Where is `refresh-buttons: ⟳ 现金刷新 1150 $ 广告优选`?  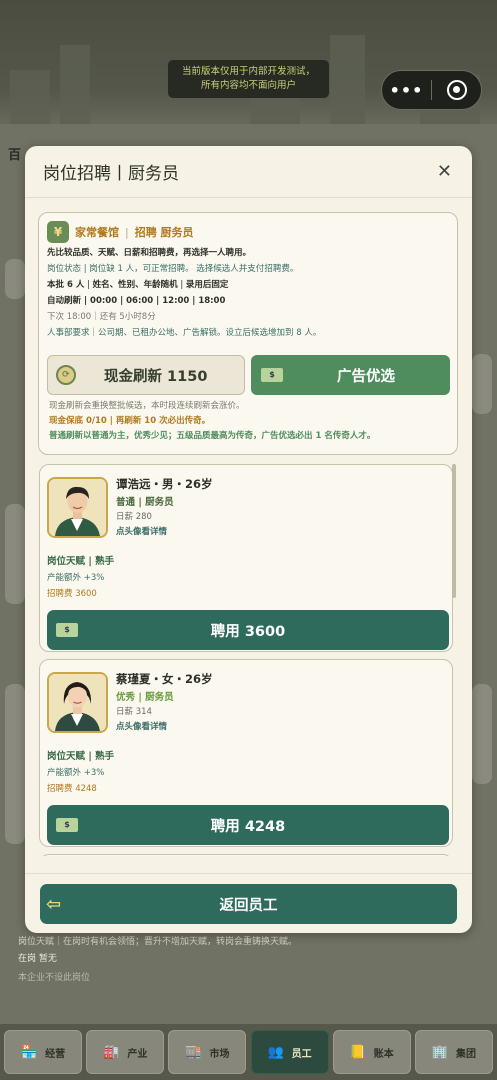 refresh-buttons: ⟳ 现金刷新 1150 $ 广告优选 is located at coordinates (248, 375).